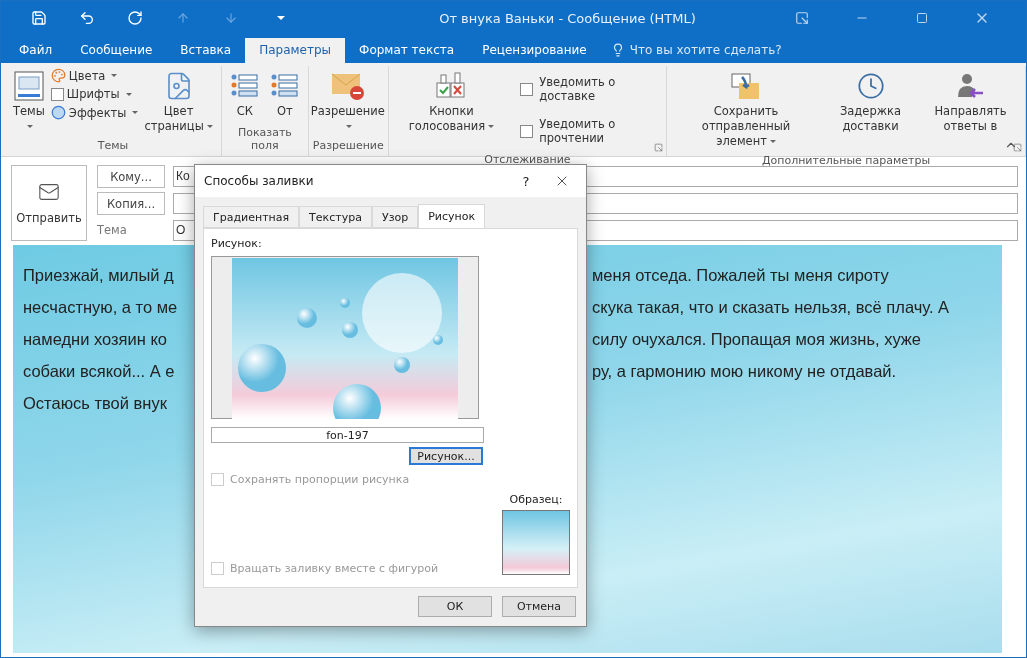 Image resolution: width=1027 pixels, height=658 pixels. Describe the element at coordinates (112, 230) in the screenshot. I see `subject-label: Тема` at that location.